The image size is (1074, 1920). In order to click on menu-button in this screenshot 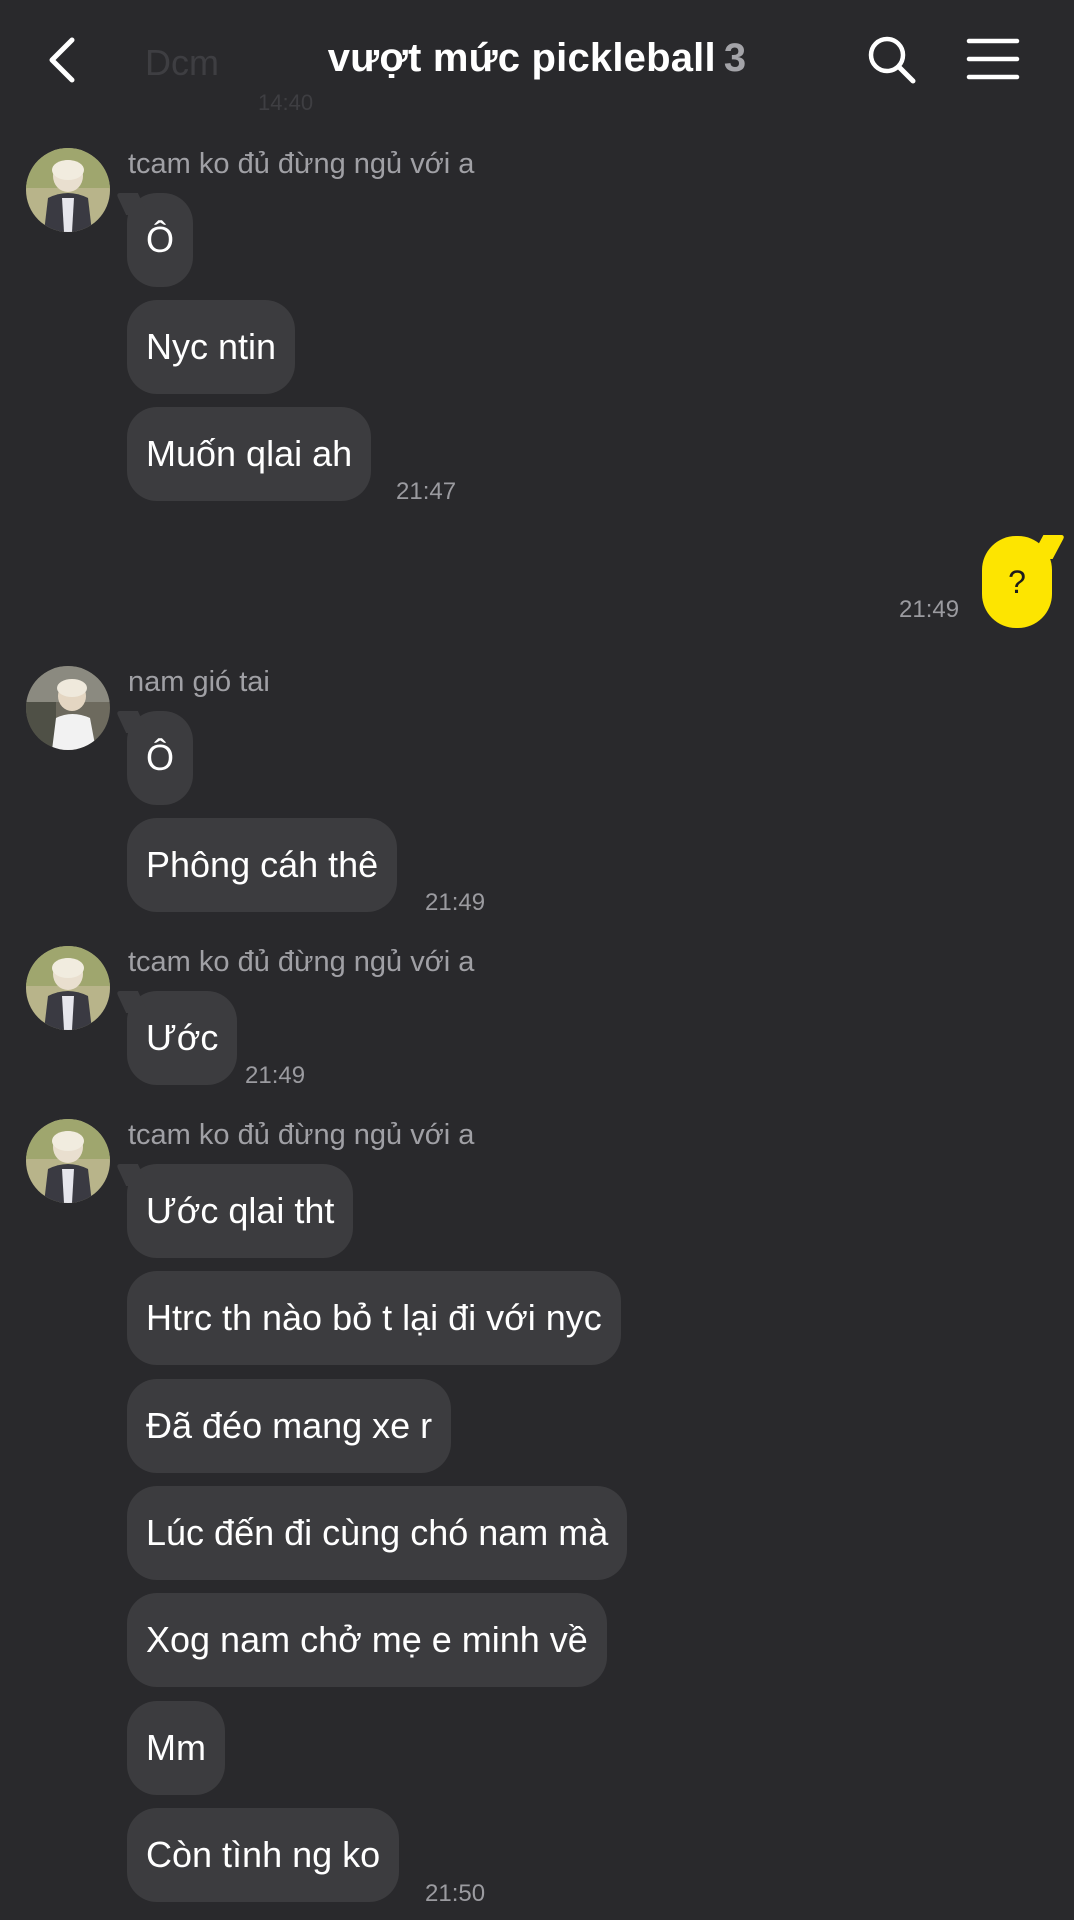, I will do `click(993, 59)`.